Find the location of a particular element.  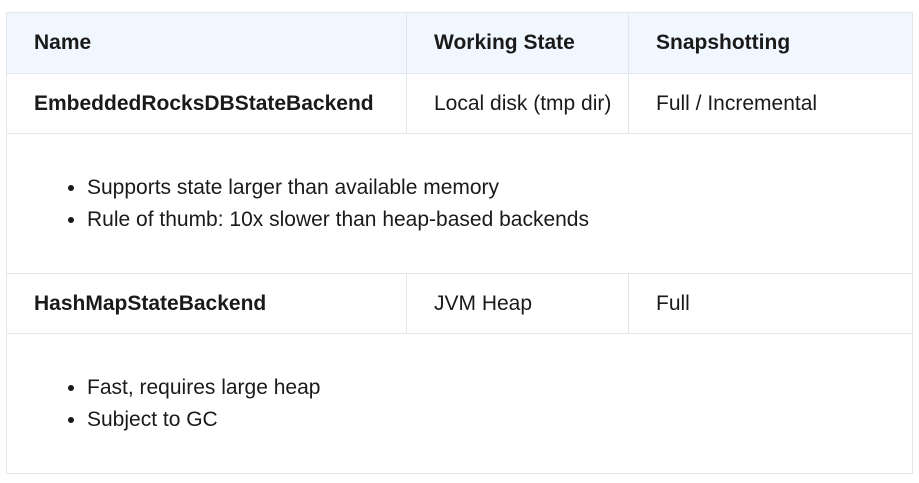

header-name: Name is located at coordinates (206, 43).